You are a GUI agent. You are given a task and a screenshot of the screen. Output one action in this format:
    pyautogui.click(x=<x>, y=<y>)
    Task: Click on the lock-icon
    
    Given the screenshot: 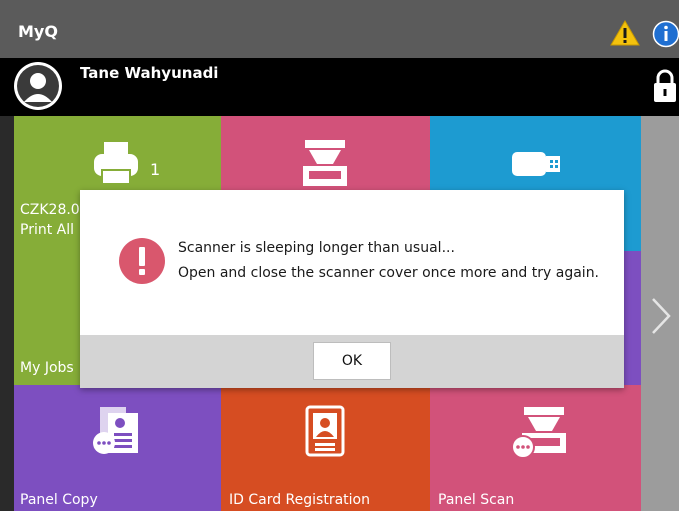 What is the action you would take?
    pyautogui.click(x=665, y=86)
    